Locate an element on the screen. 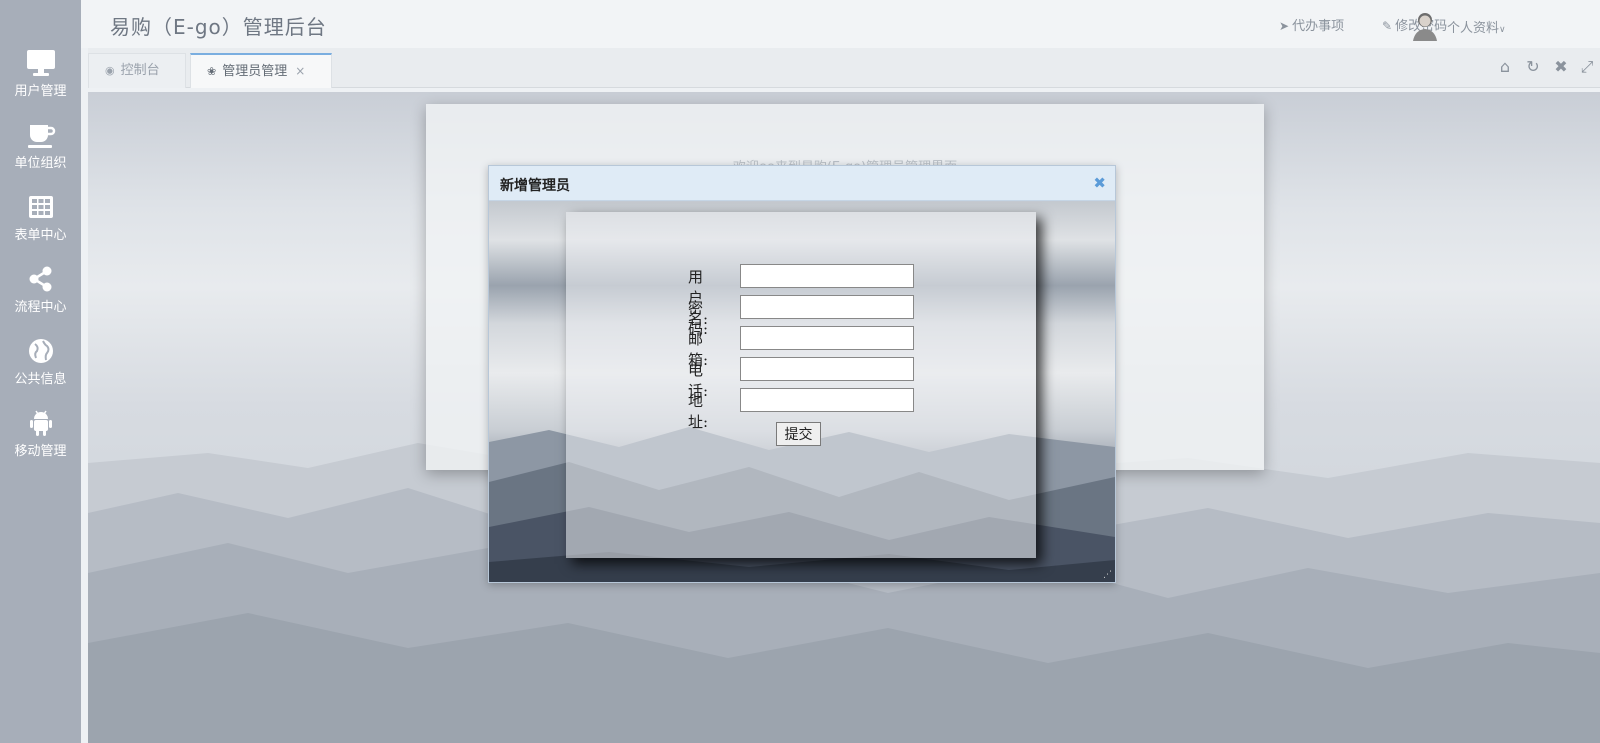 The height and width of the screenshot is (743, 1600). admin-form: 用户名: 密码: 邮箱: 电话: 地址: 提交 is located at coordinates (801, 385).